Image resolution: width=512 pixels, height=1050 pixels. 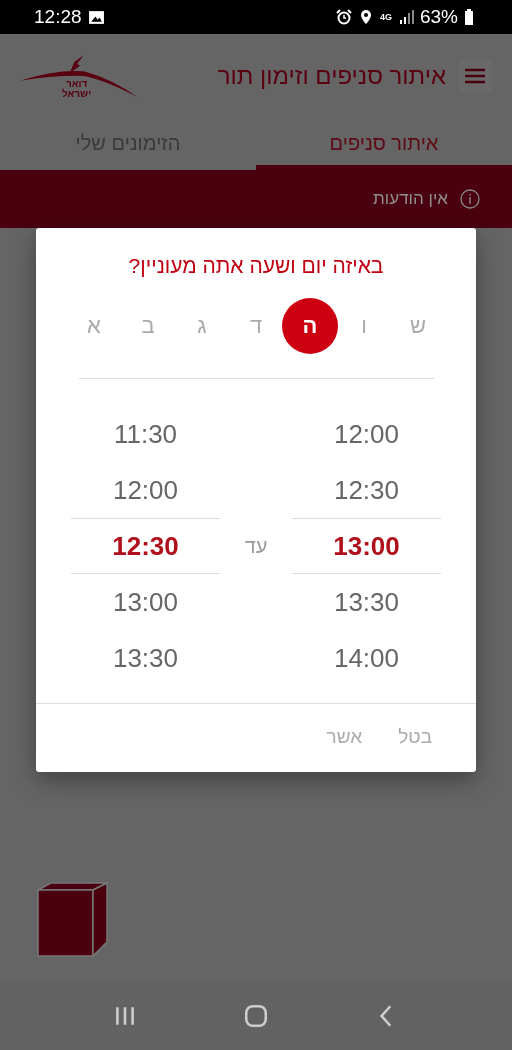 I want to click on signal-icon, so click(x=405, y=17).